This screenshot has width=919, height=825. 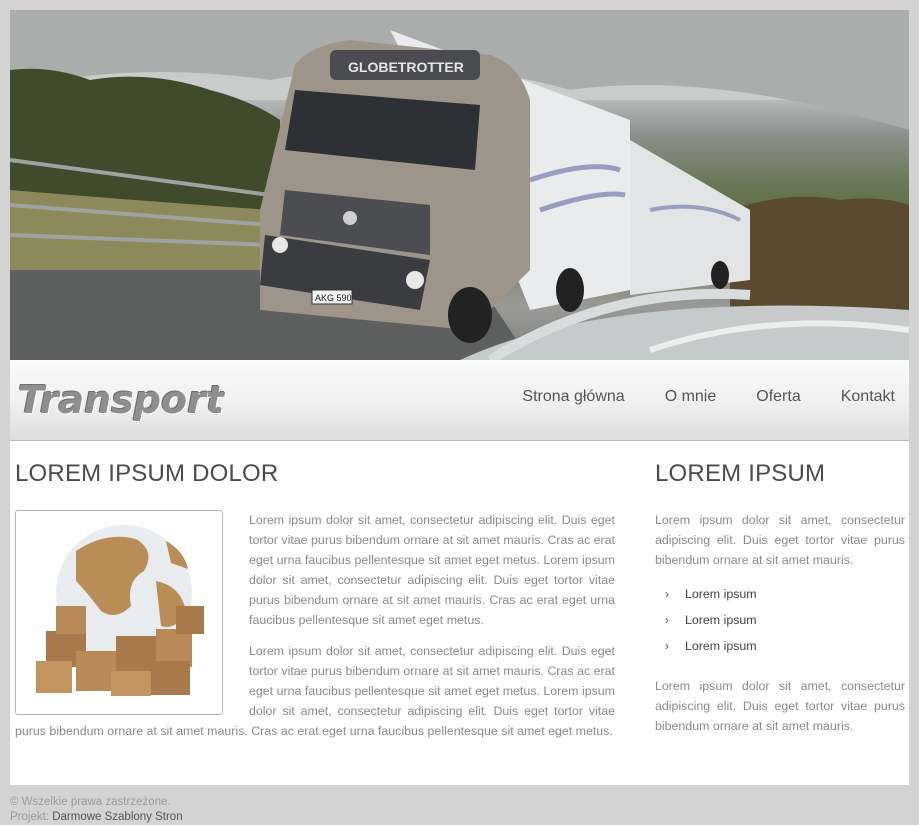 I want to click on sidebar-links: › Lorem ipsum › Lorem ipsum › Lorem ipsum, so click(x=780, y=623).